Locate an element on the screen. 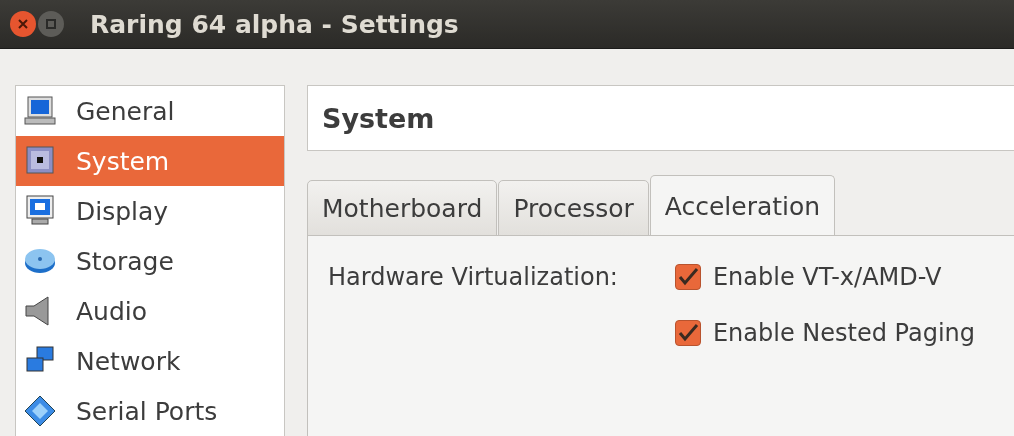 This screenshot has width=1014, height=436. square-icon is located at coordinates (51, 24).